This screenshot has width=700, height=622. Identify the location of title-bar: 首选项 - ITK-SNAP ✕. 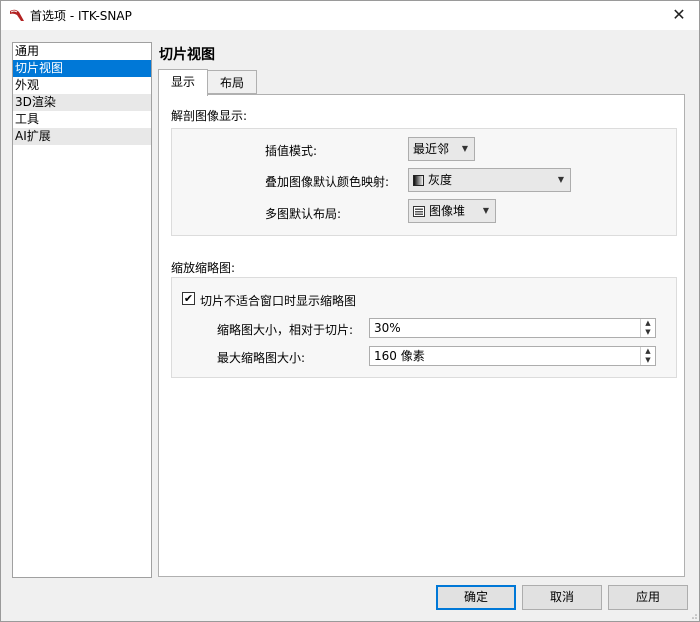
(350, 15).